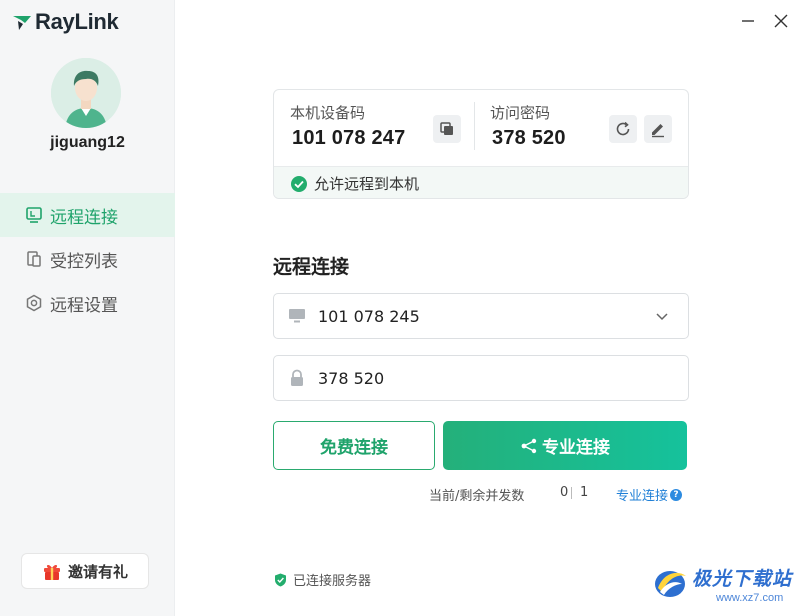  I want to click on password-label: 访问密码, so click(520, 113).